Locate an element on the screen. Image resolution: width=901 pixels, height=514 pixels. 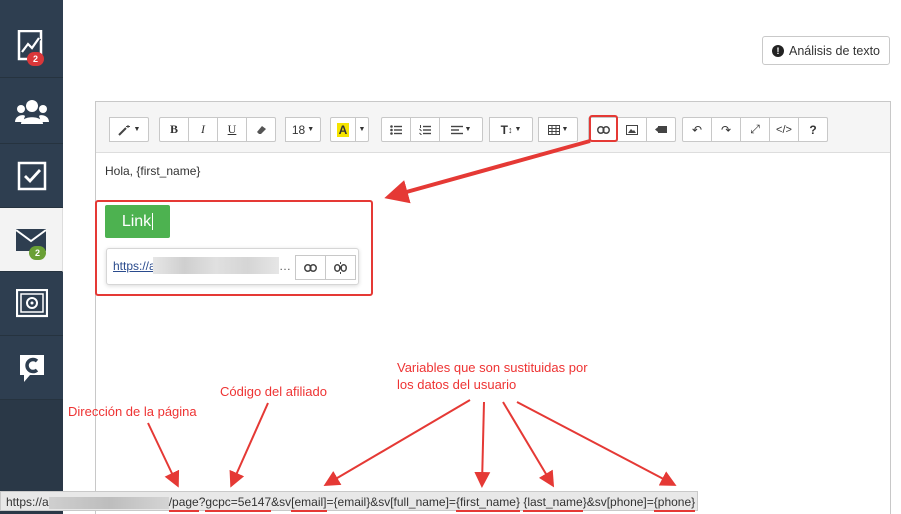
status-url-phone-key: }&sv[phone]= is located at coordinates (618, 502).